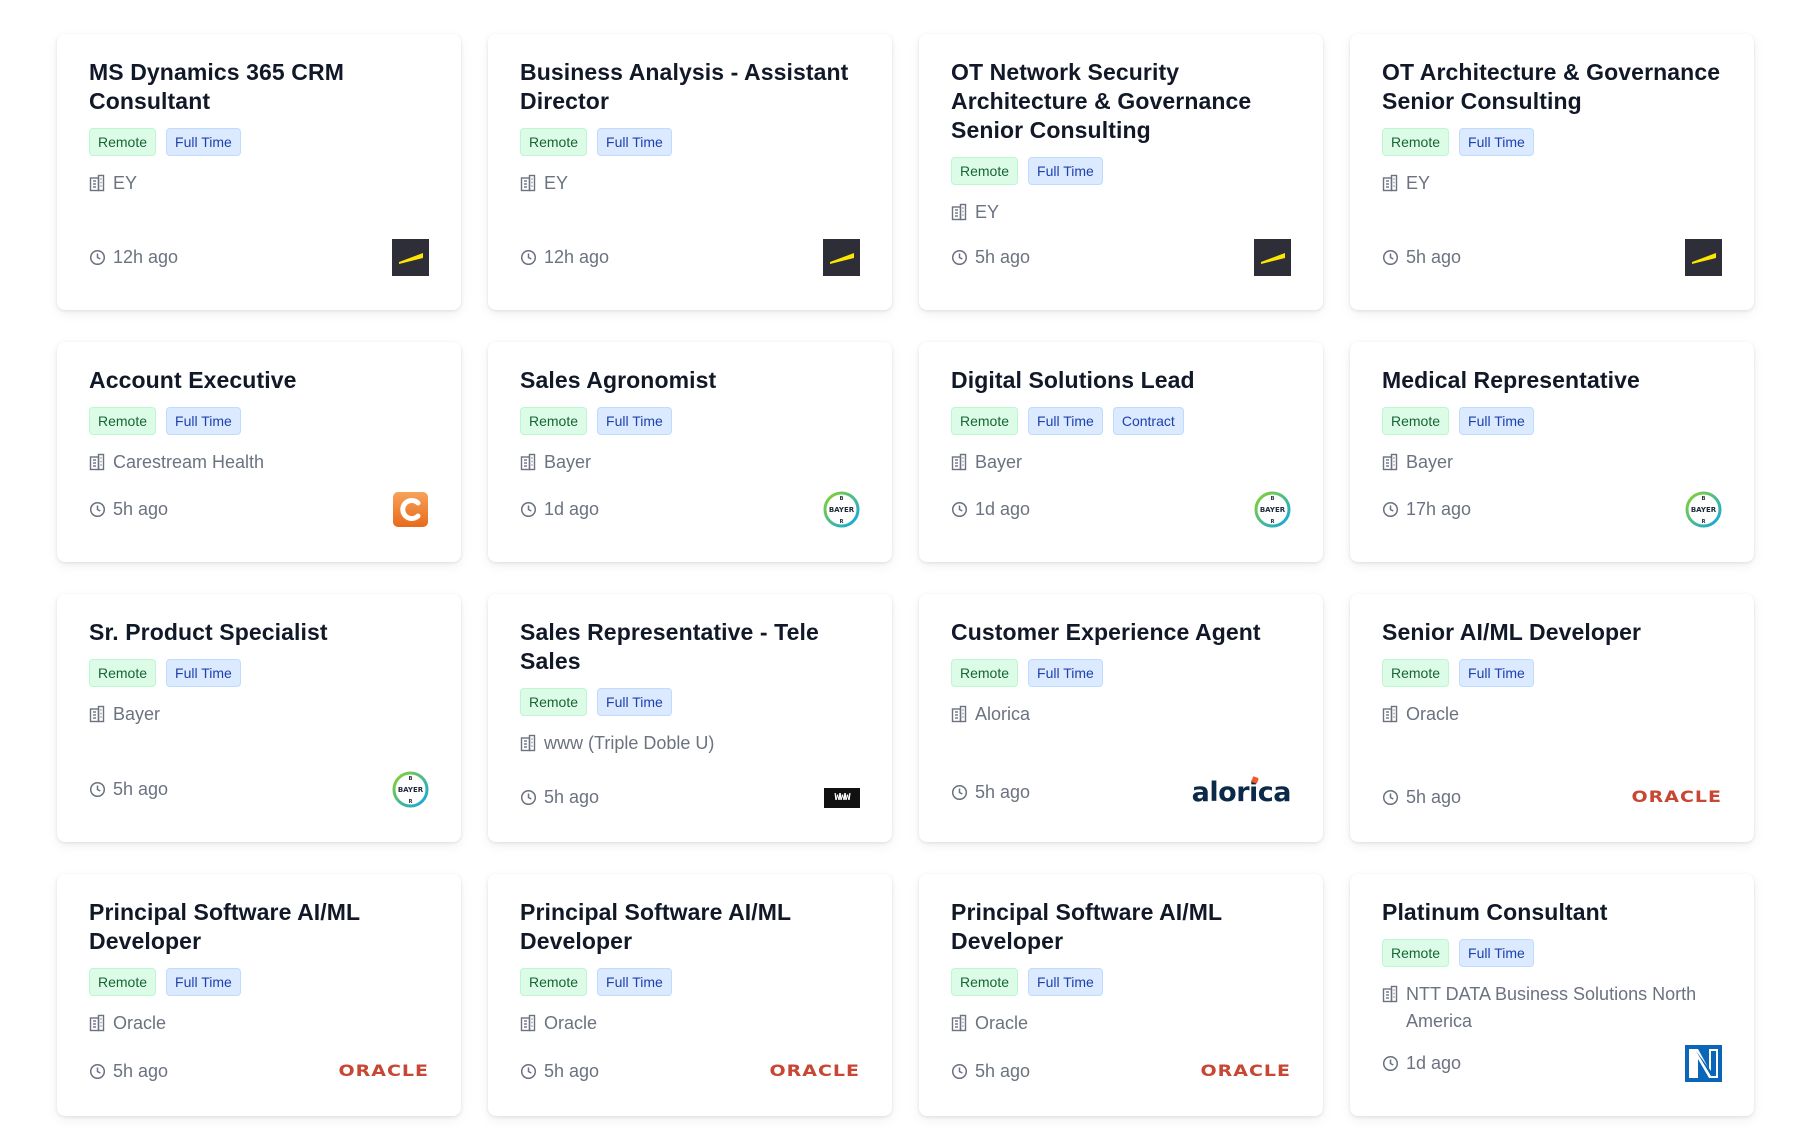  What do you see at coordinates (1552, 912) in the screenshot?
I see `job-title: Platinum Consultant` at bounding box center [1552, 912].